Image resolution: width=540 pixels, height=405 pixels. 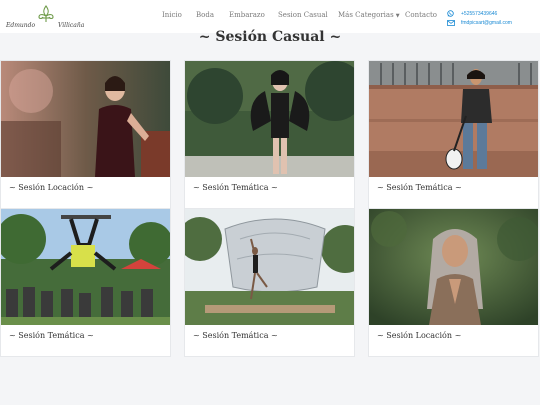 I want to click on nav-embarazo: Embarazo, so click(x=247, y=15).